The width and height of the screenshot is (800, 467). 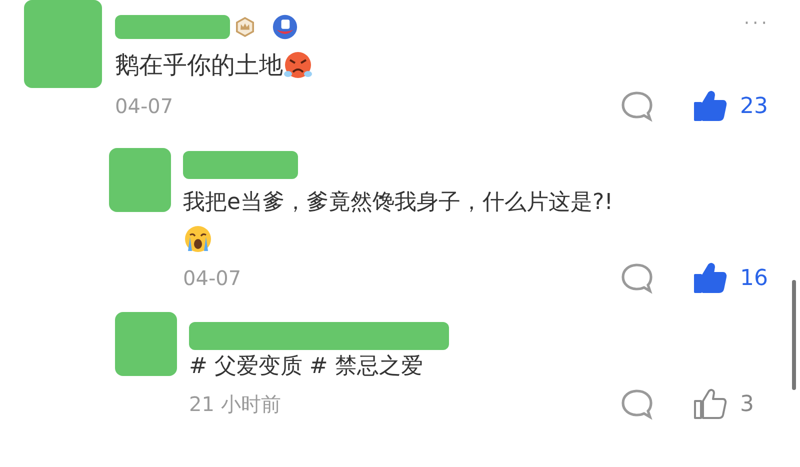 What do you see at coordinates (306, 367) in the screenshot?
I see `comment-text: # 父爱变质 # 禁忌之爱` at bounding box center [306, 367].